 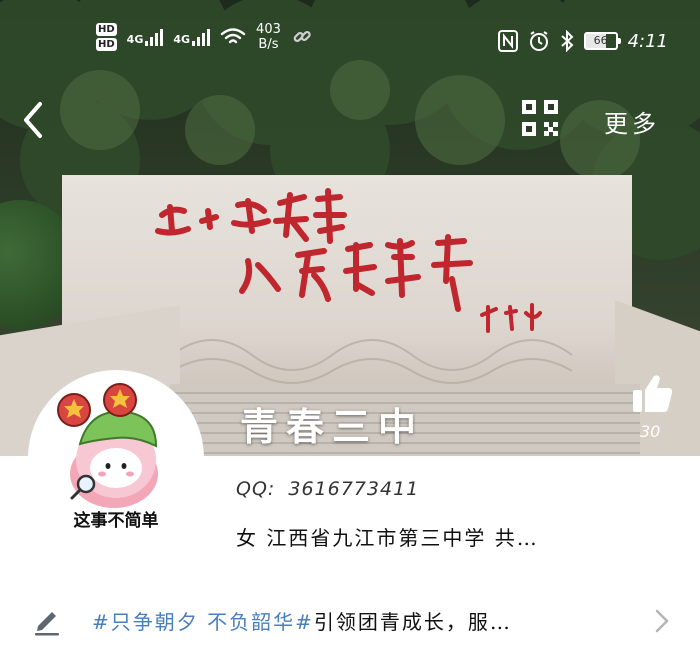 I want to click on wifi-icon, so click(x=233, y=36).